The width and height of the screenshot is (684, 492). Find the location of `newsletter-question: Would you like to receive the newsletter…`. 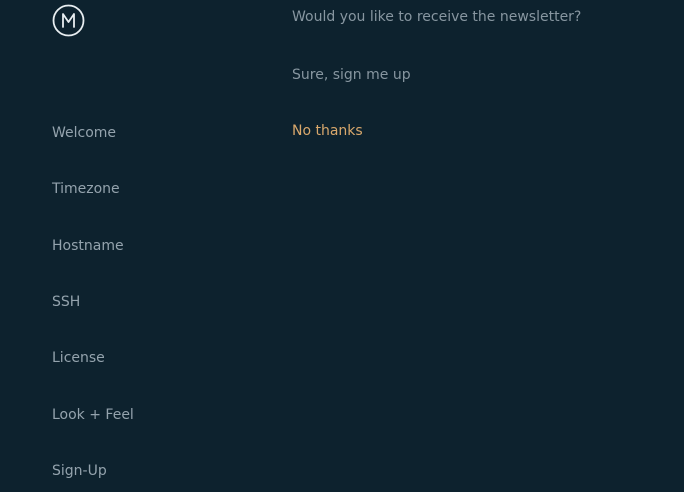

newsletter-question: Would you like to receive the newsletter… is located at coordinates (437, 17).